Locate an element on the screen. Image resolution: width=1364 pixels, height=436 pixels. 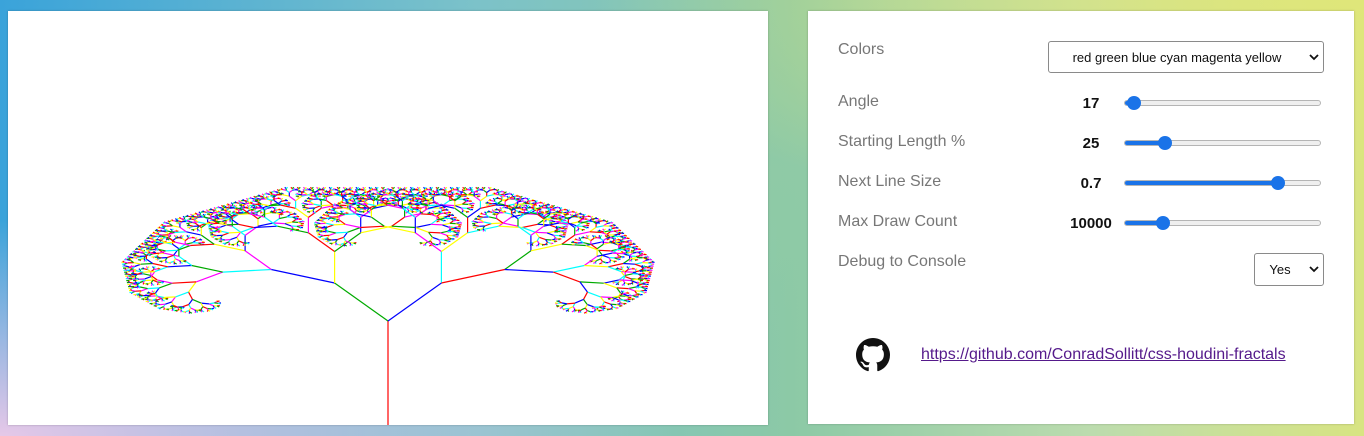
github-icon is located at coordinates (873, 355).